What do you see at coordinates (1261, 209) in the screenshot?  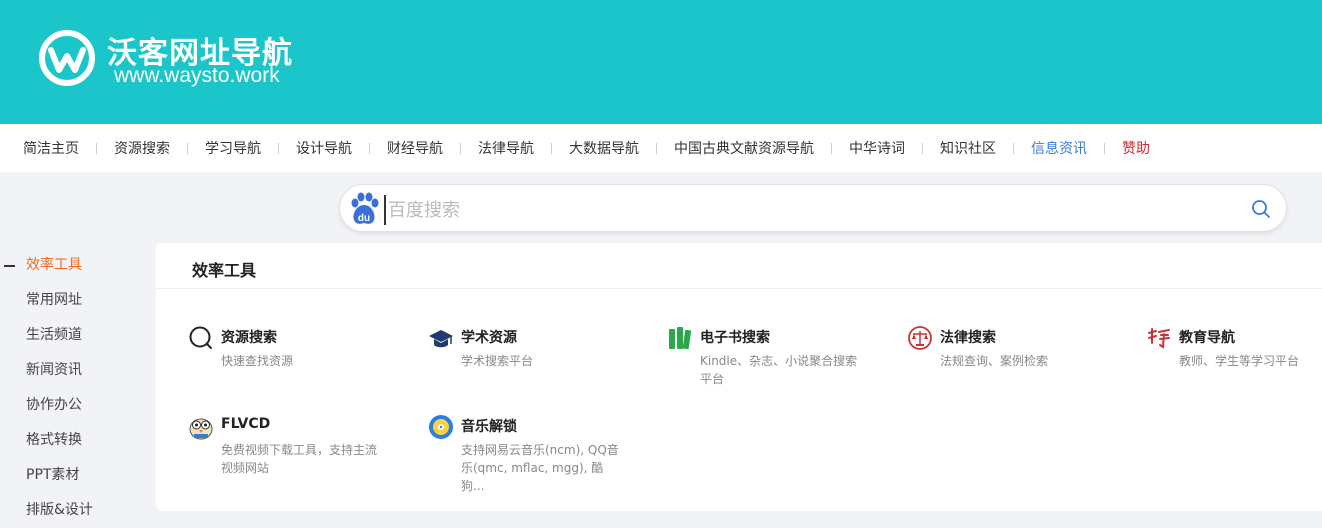 I see `search-icon` at bounding box center [1261, 209].